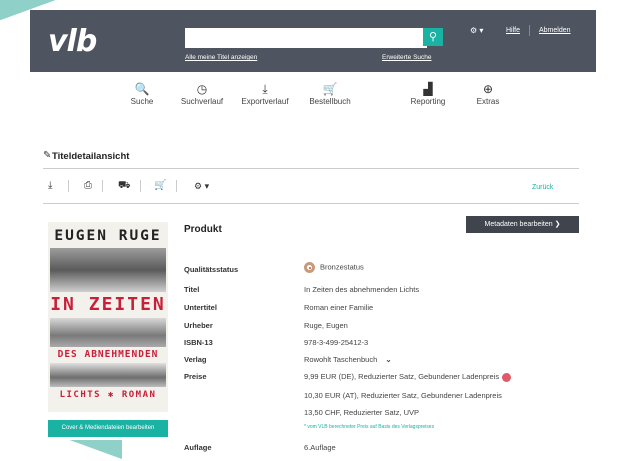 The height and width of the screenshot is (461, 619). I want to click on author-label: Urheber, so click(198, 325).